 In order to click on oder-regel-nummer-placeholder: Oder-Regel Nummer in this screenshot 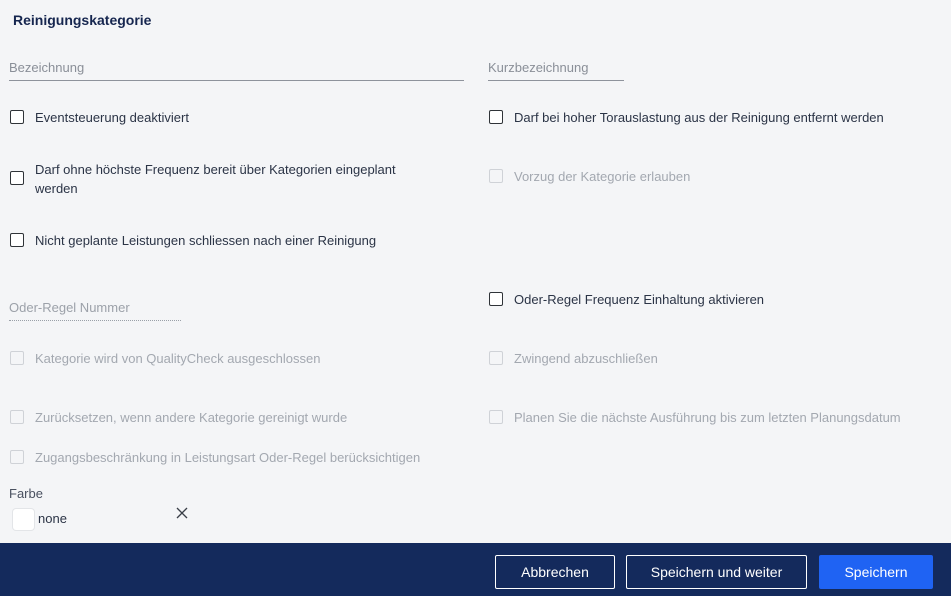, I will do `click(69, 307)`.